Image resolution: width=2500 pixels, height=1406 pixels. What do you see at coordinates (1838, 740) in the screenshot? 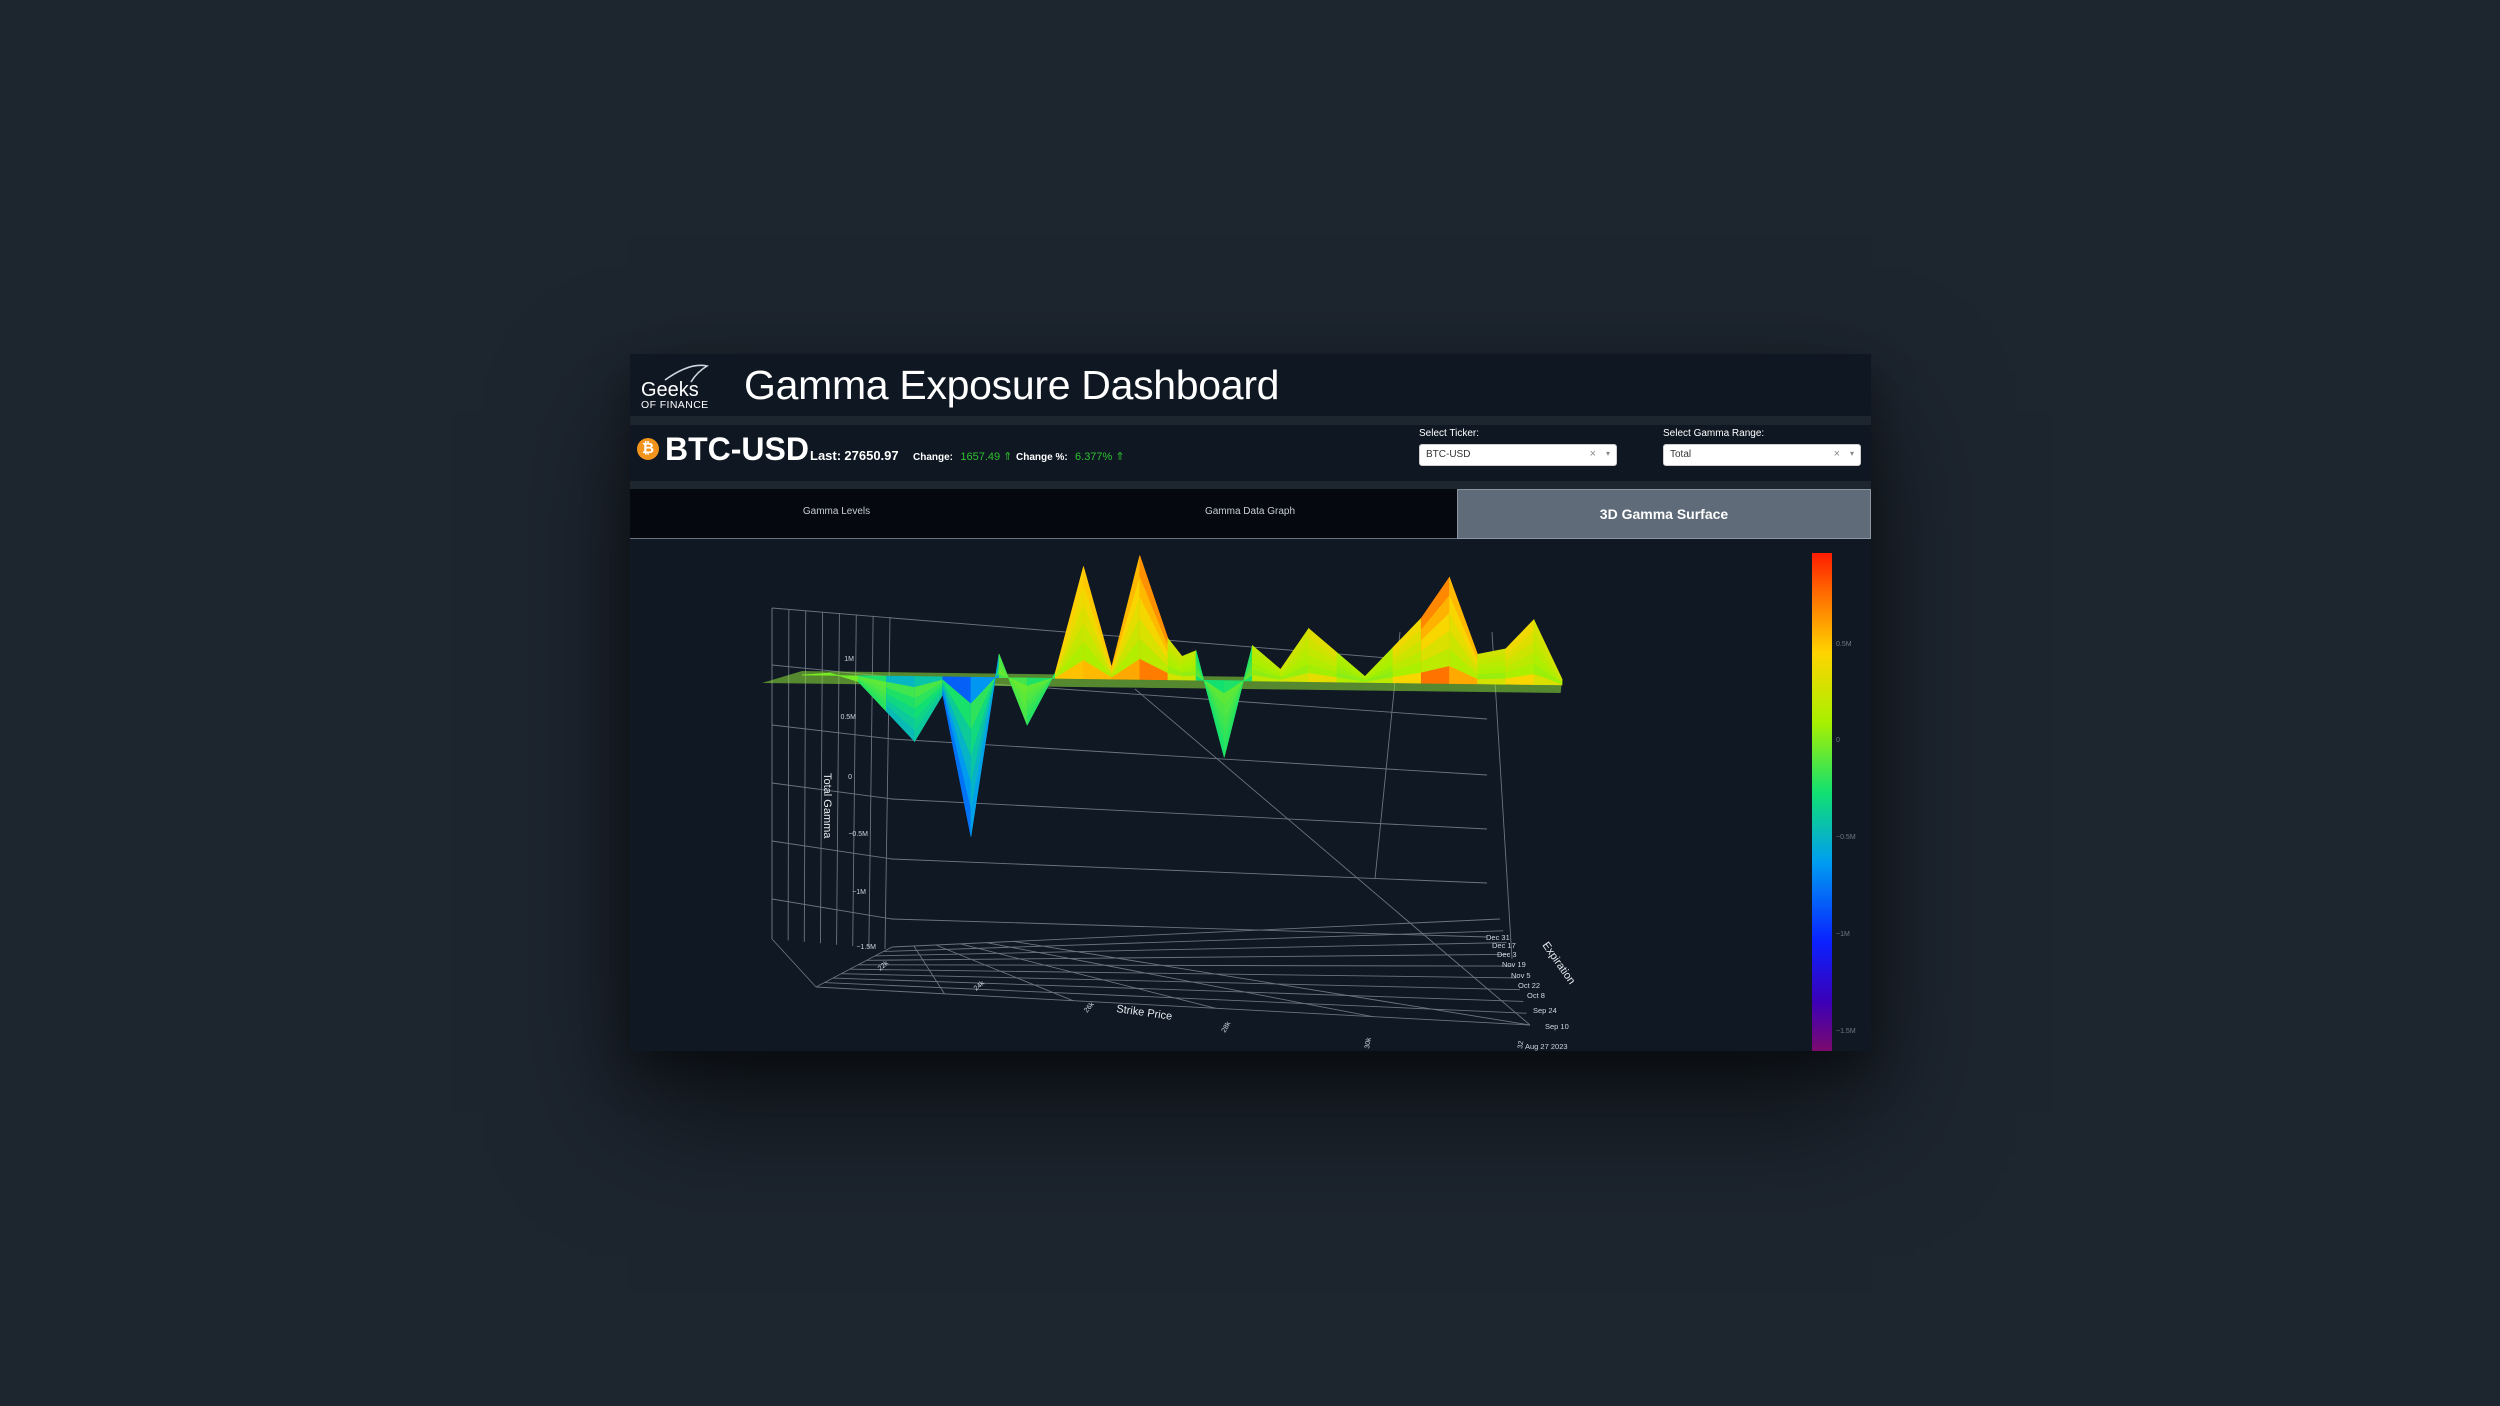
I see `colorbar-tick: 0` at bounding box center [1838, 740].